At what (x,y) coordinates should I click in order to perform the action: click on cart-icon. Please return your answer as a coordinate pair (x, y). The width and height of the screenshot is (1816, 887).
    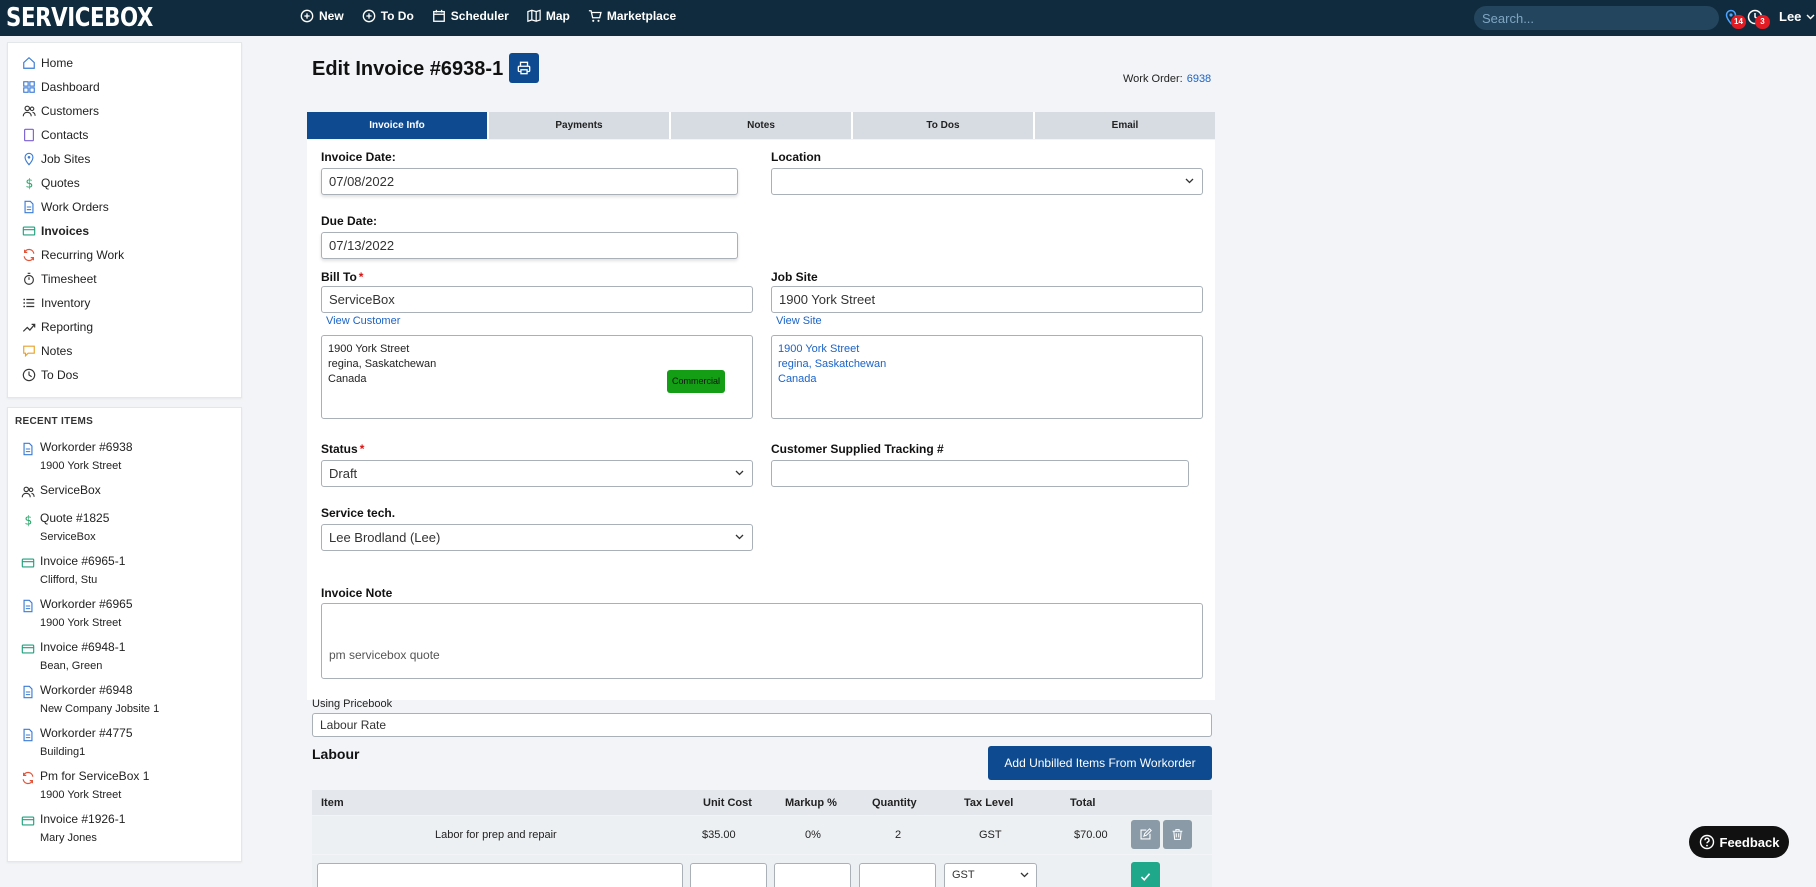
    Looking at the image, I should click on (595, 16).